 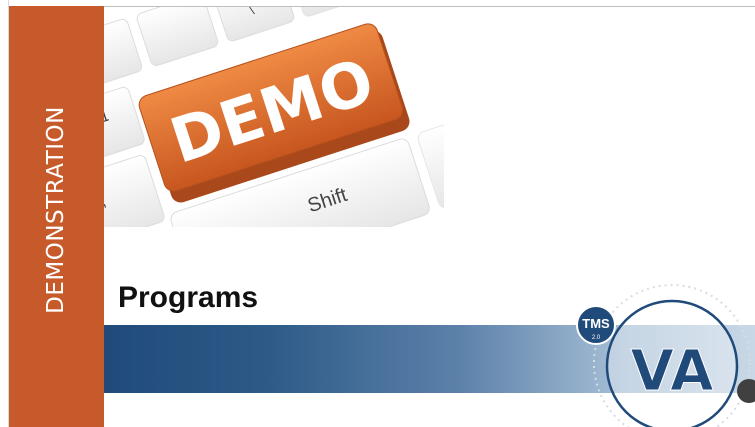 I want to click on slide-left-border, so click(x=4, y=213).